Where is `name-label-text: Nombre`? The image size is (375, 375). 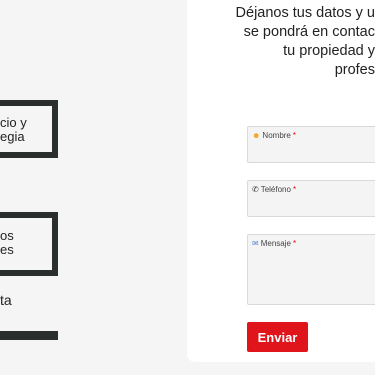 name-label-text: Nombre is located at coordinates (276, 135).